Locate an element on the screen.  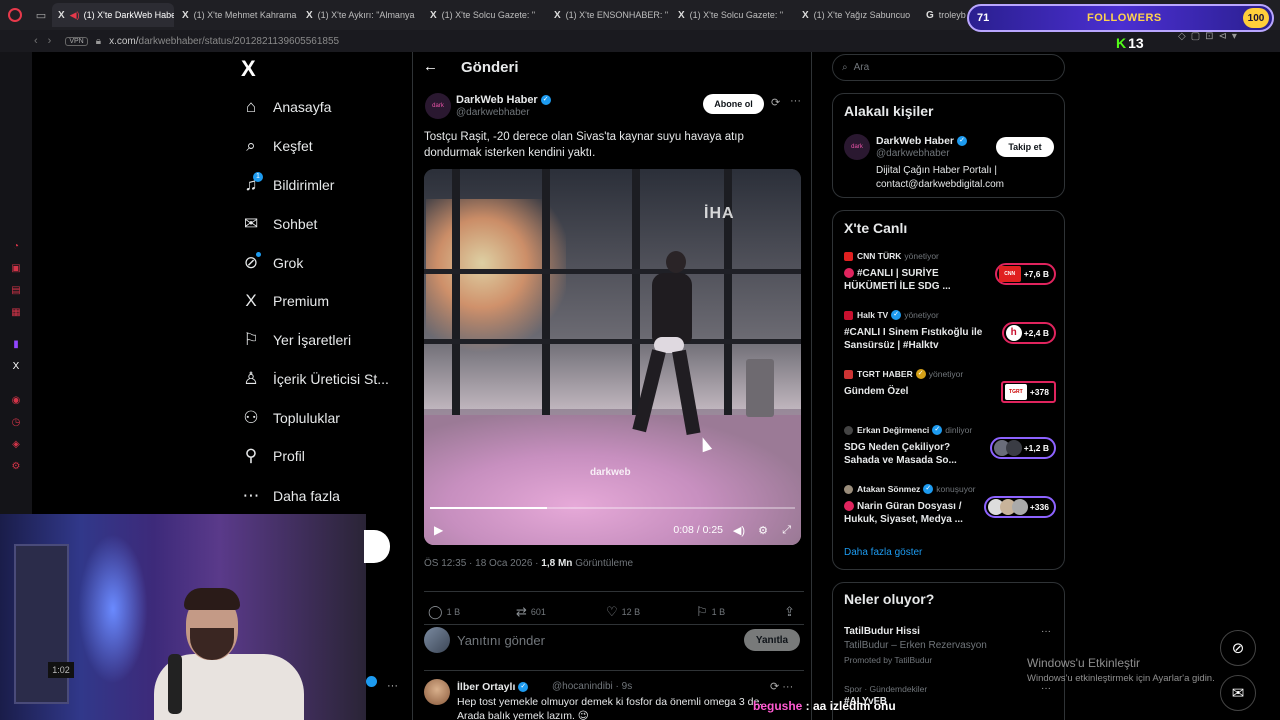
sidebar-app-icon: ◈ is located at coordinates (16, 445).